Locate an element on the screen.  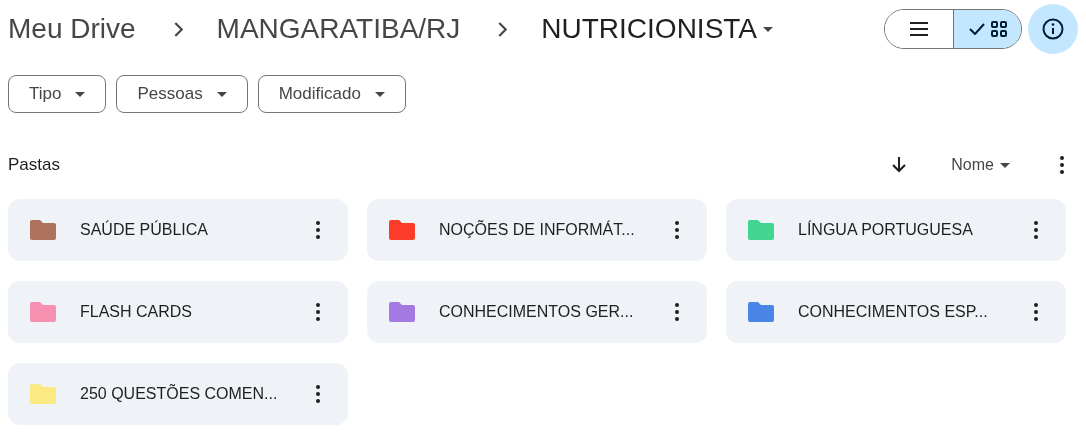
info-icon is located at coordinates (1053, 29).